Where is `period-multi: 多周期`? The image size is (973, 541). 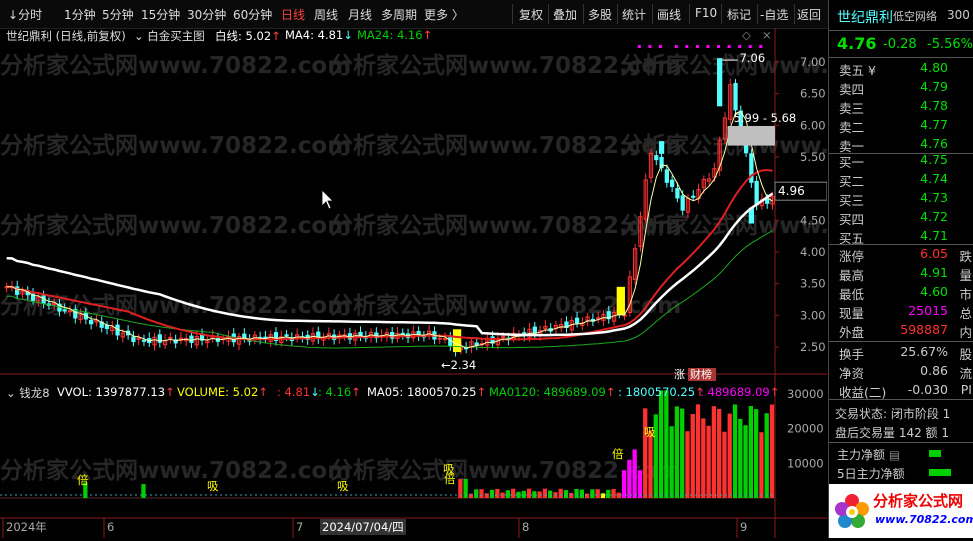 period-multi: 多周期 is located at coordinates (399, 14).